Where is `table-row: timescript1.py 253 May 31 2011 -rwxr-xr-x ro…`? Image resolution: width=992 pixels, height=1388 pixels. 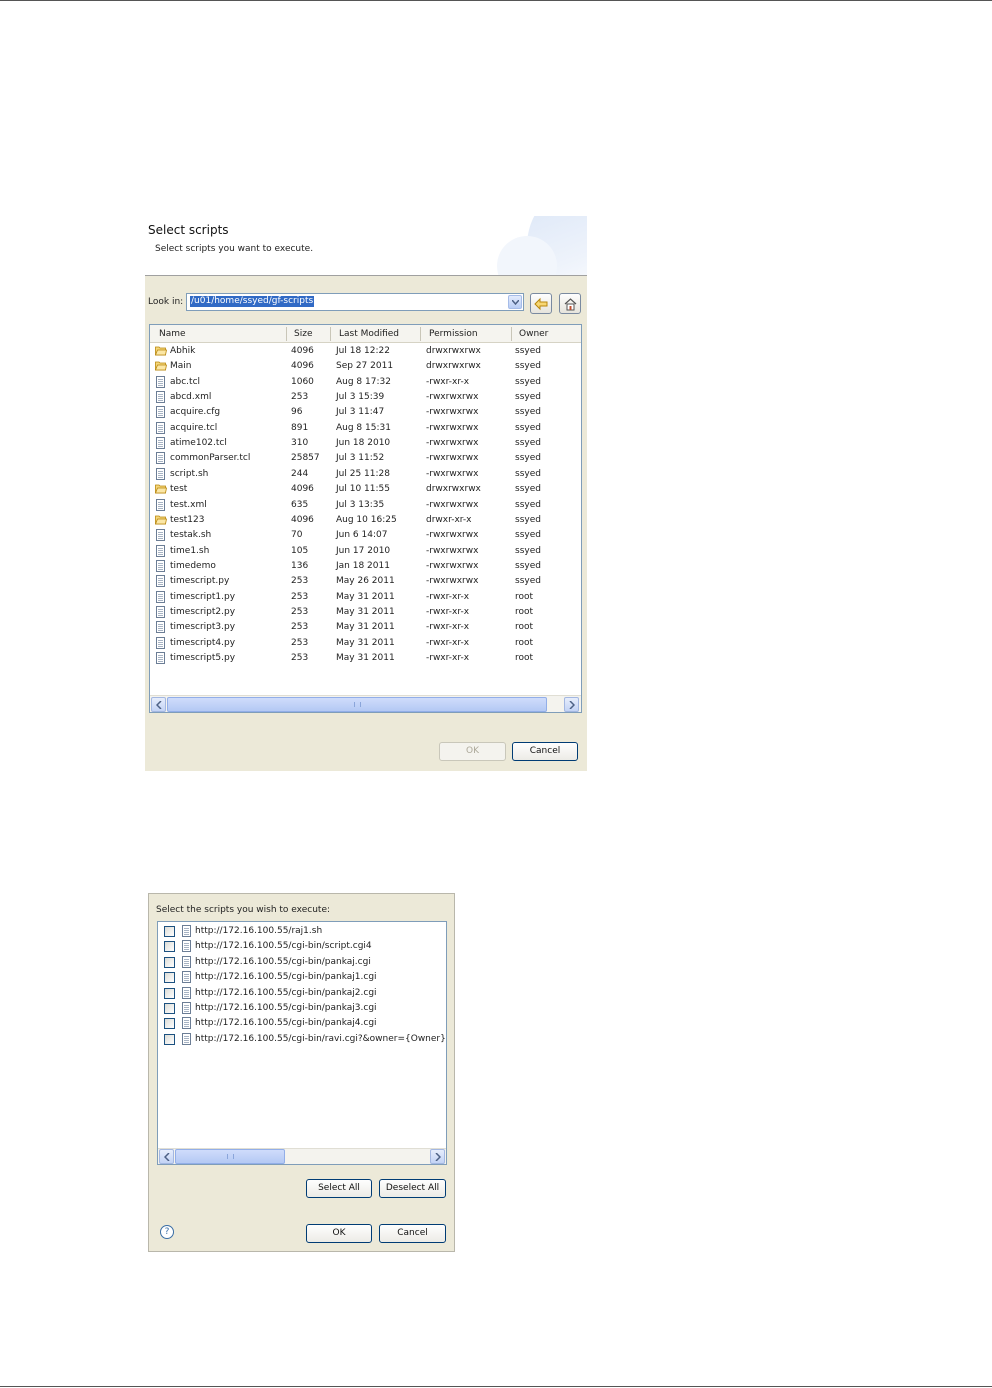 table-row: timescript1.py 253 May 31 2011 -rwxr-xr-x ro… is located at coordinates (365, 597).